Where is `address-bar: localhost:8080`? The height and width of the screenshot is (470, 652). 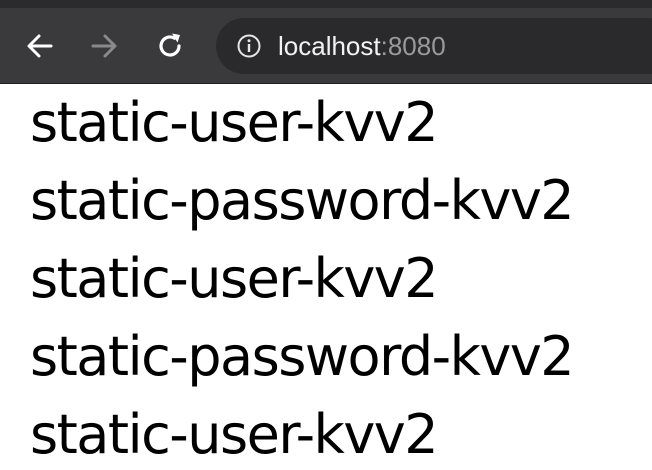
address-bar: localhost:8080 is located at coordinates (434, 46).